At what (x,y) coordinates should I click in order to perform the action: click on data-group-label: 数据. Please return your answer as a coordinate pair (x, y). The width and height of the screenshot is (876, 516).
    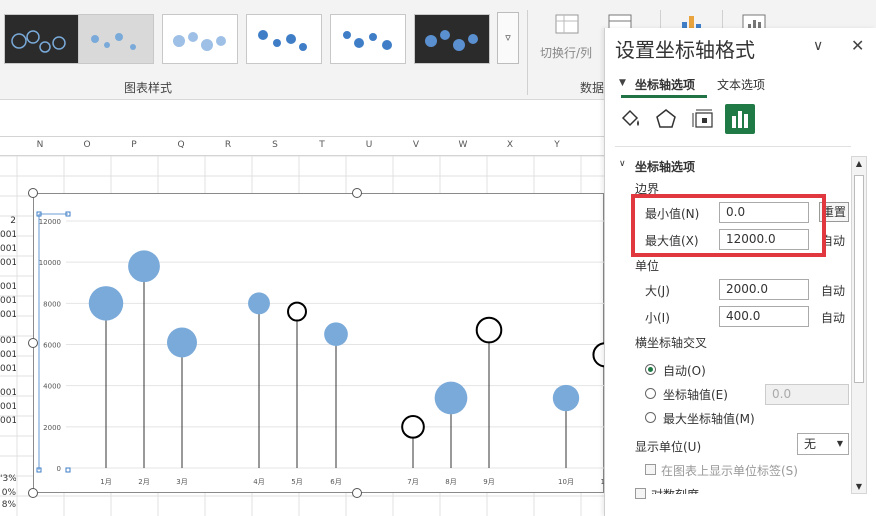
    Looking at the image, I should click on (592, 88).